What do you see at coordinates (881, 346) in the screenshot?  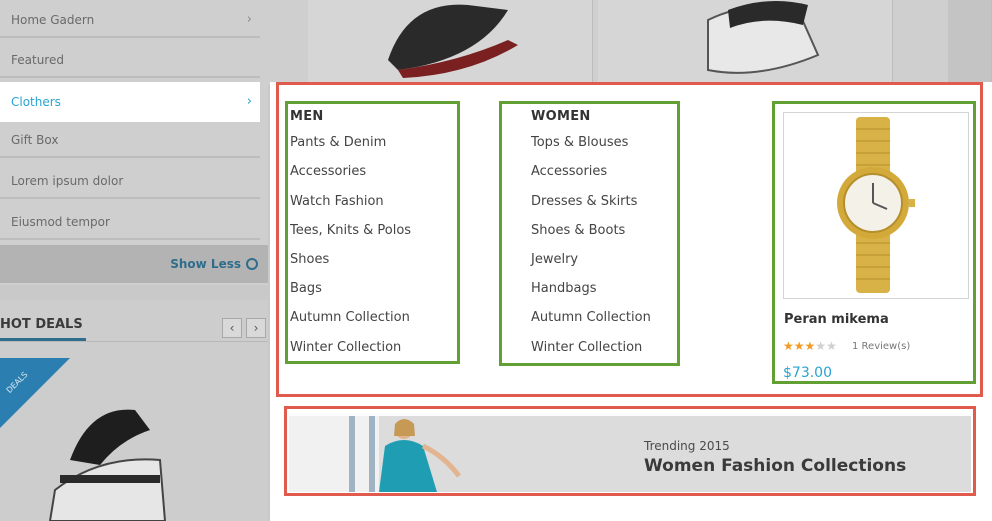 I see `review-count: 1 Review(s)` at bounding box center [881, 346].